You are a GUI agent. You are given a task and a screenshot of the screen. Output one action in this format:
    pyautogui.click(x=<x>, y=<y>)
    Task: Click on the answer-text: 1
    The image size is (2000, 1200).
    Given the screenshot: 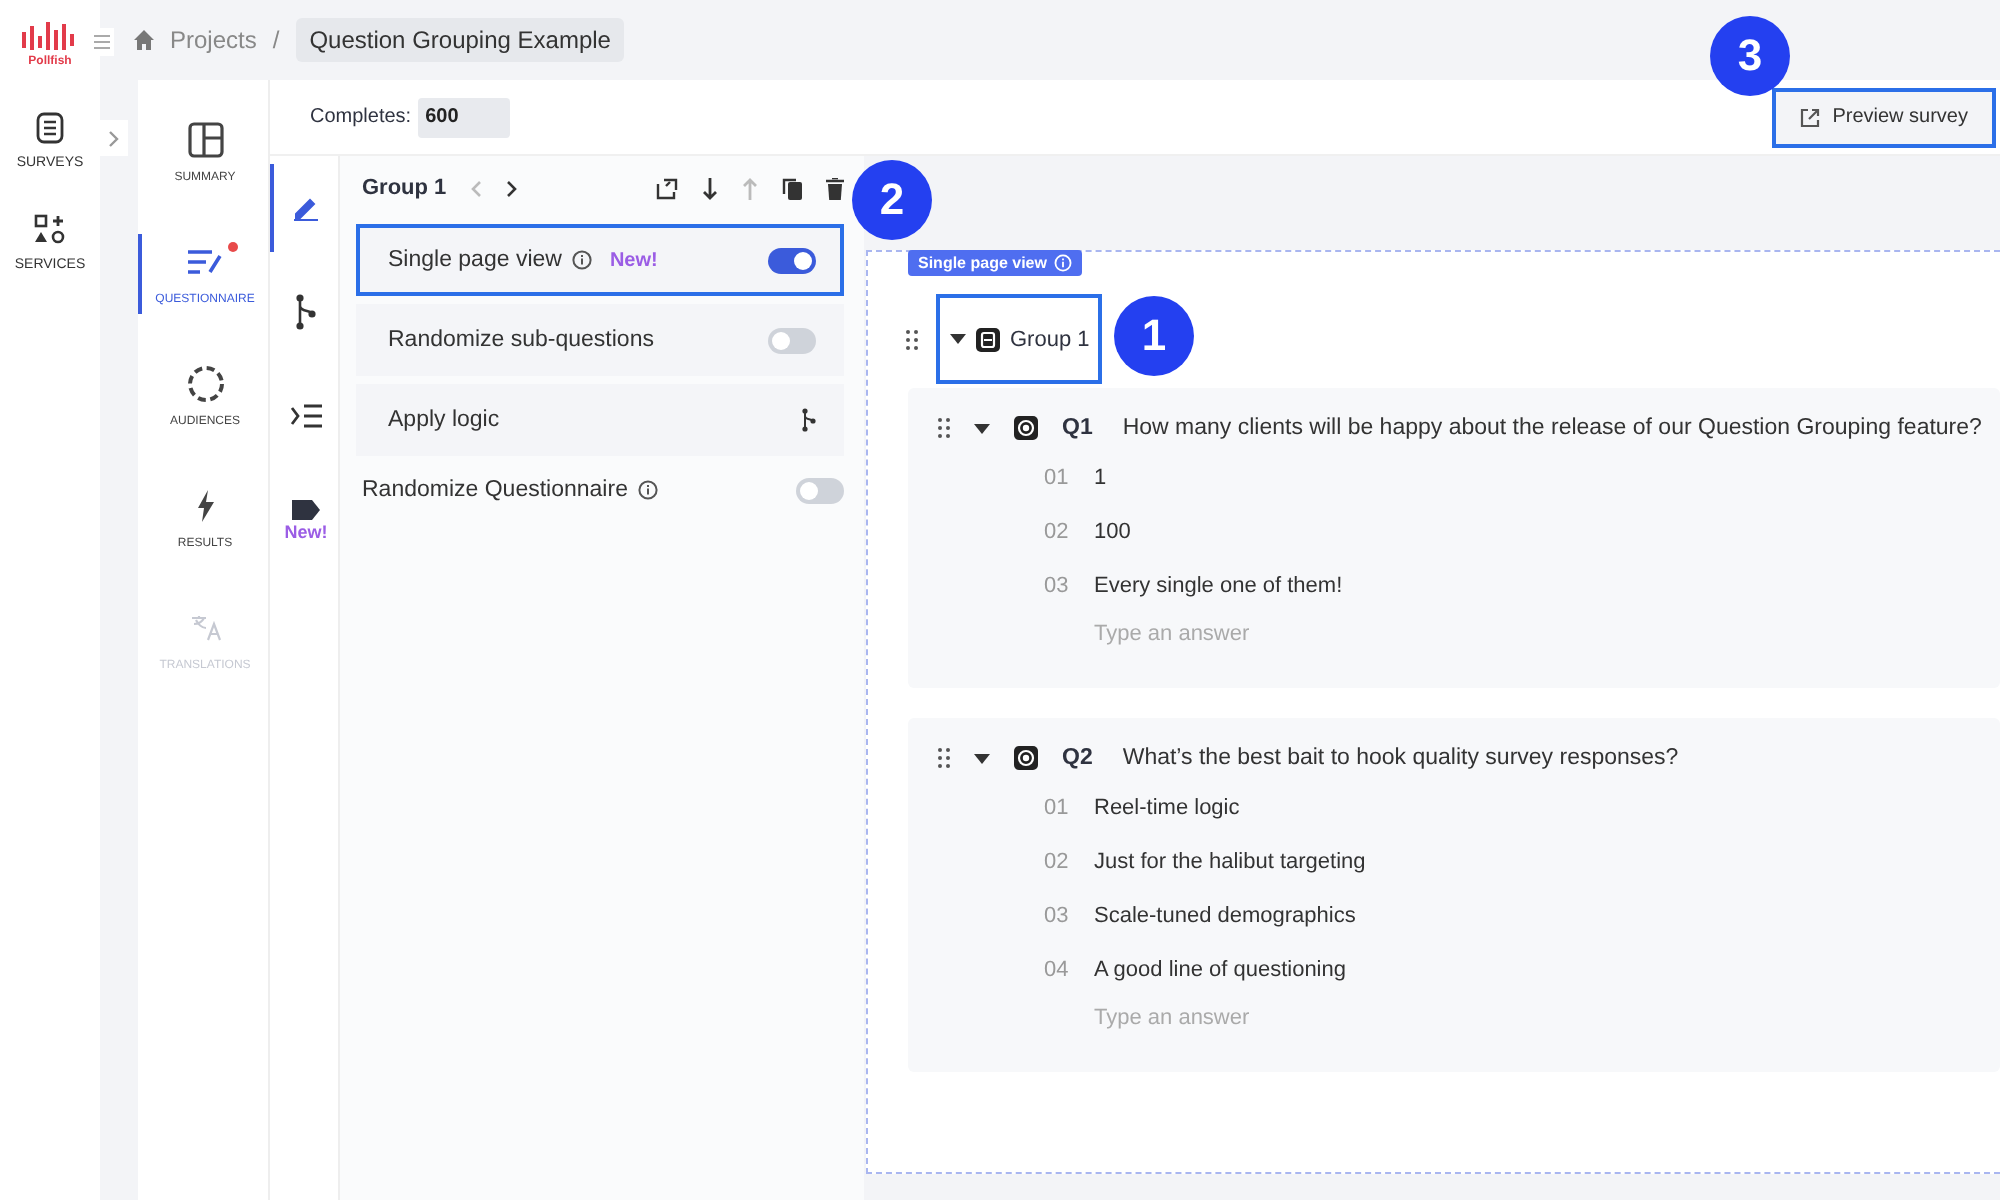 What is the action you would take?
    pyautogui.click(x=1100, y=477)
    